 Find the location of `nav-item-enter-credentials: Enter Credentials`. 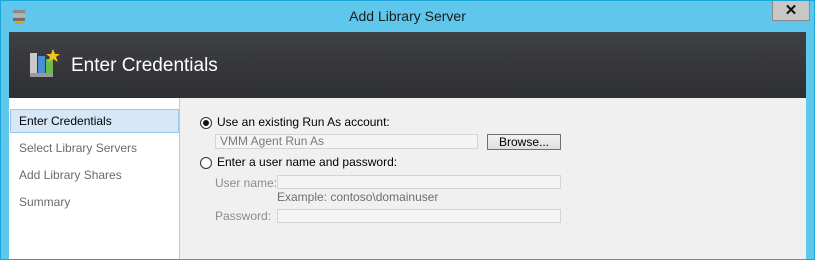

nav-item-enter-credentials: Enter Credentials is located at coordinates (94, 121).